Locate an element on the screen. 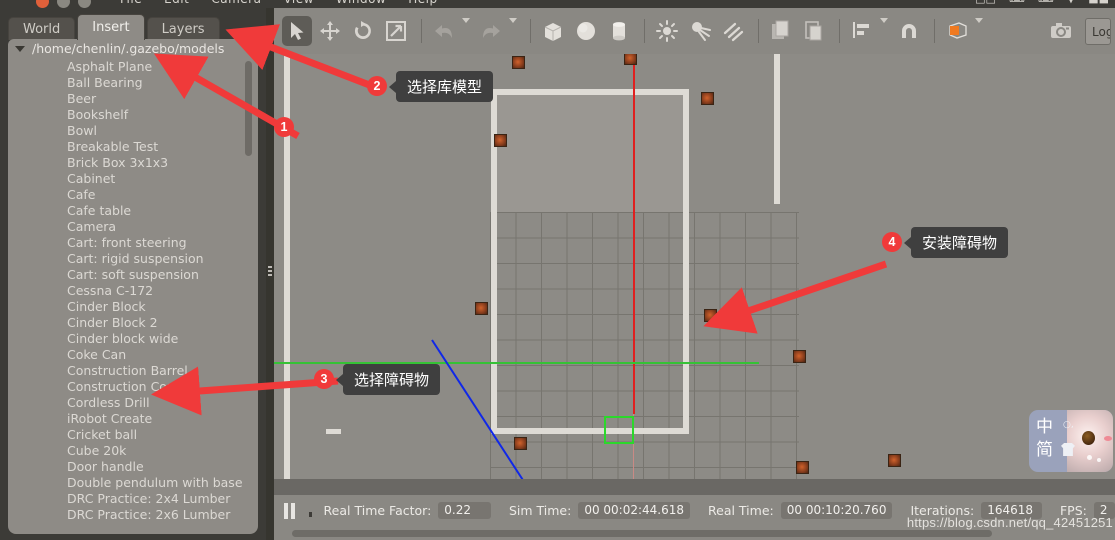  step-button is located at coordinates (310, 514).